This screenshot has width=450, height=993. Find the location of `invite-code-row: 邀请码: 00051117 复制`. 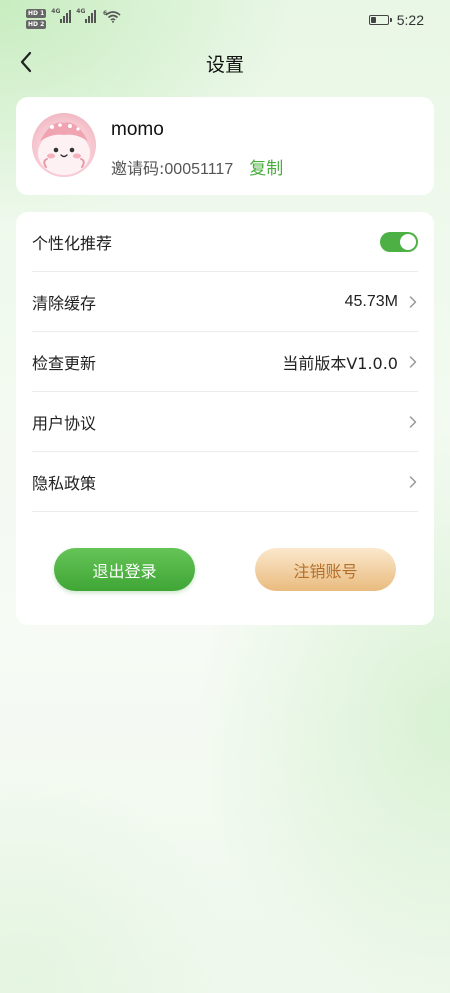

invite-code-row: 邀请码: 00051117 复制 is located at coordinates (197, 166).